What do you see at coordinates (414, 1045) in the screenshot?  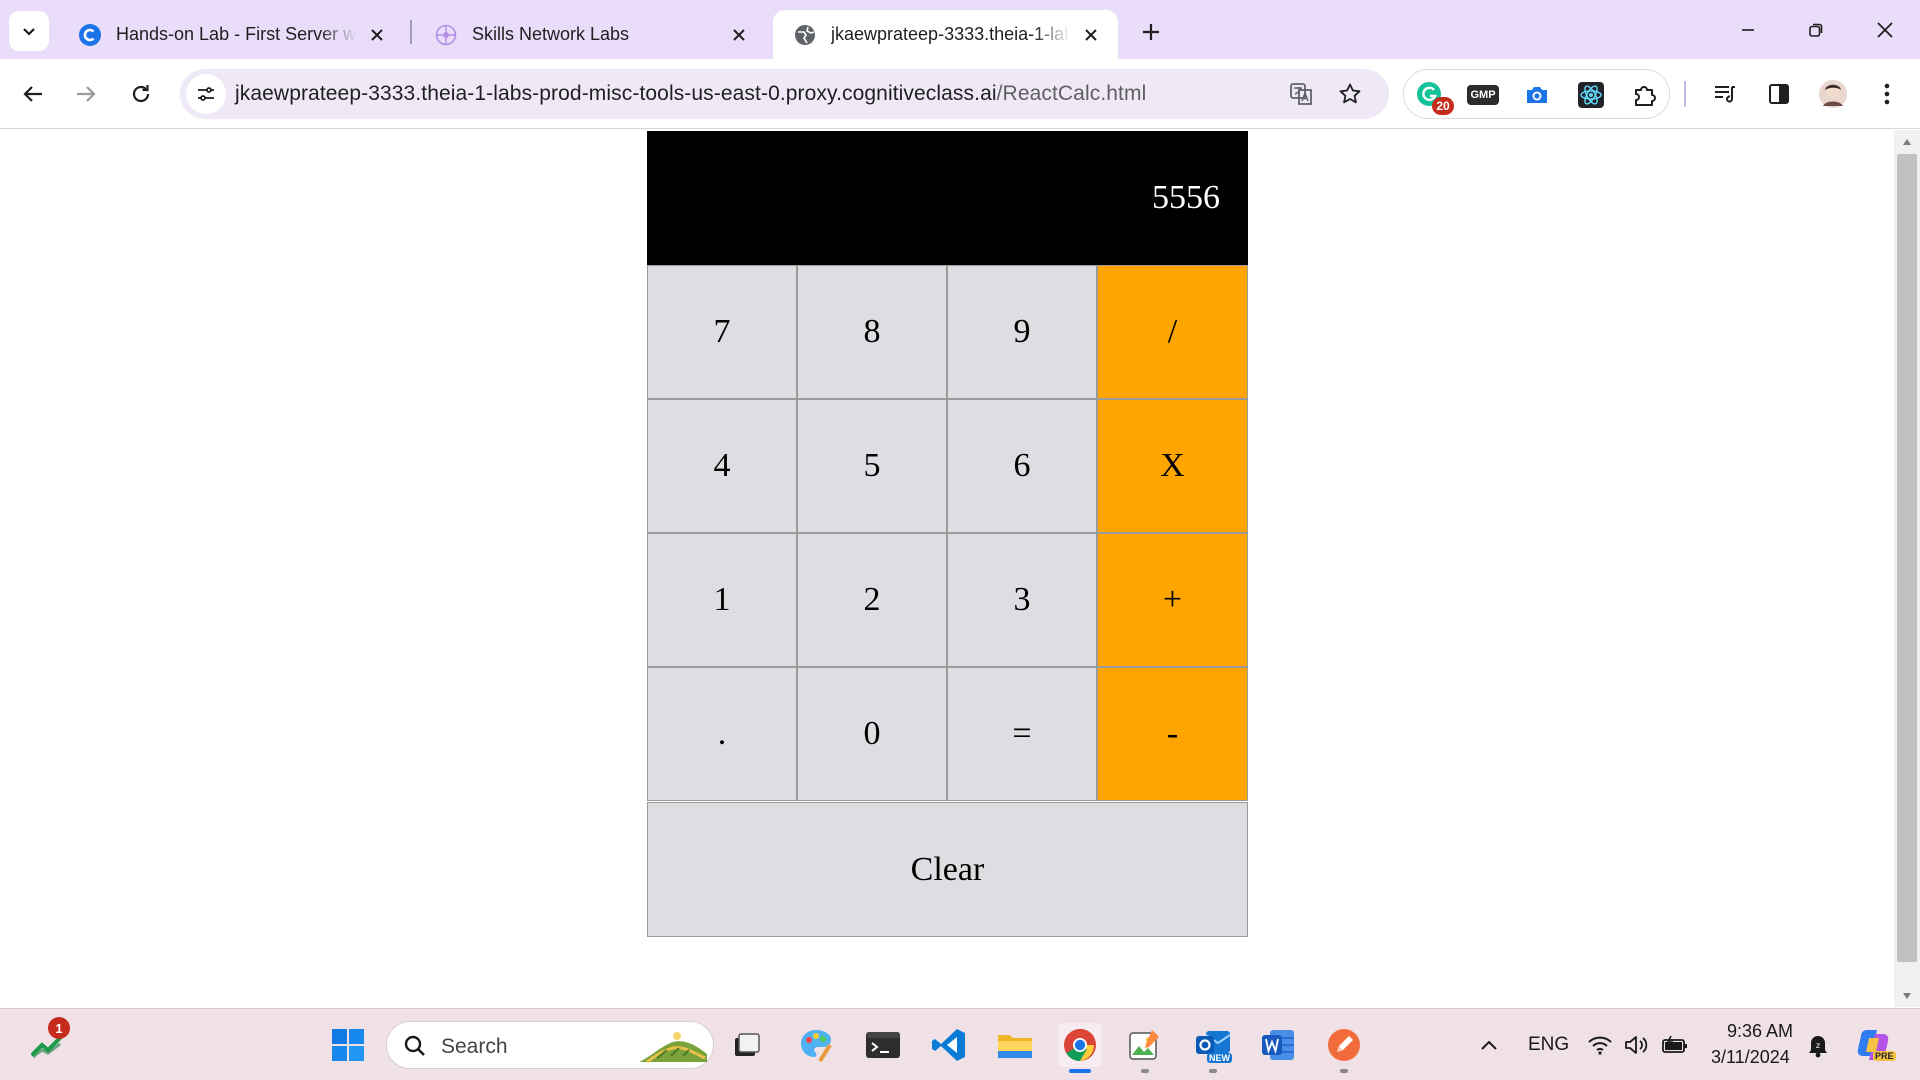 I see `search-icon` at bounding box center [414, 1045].